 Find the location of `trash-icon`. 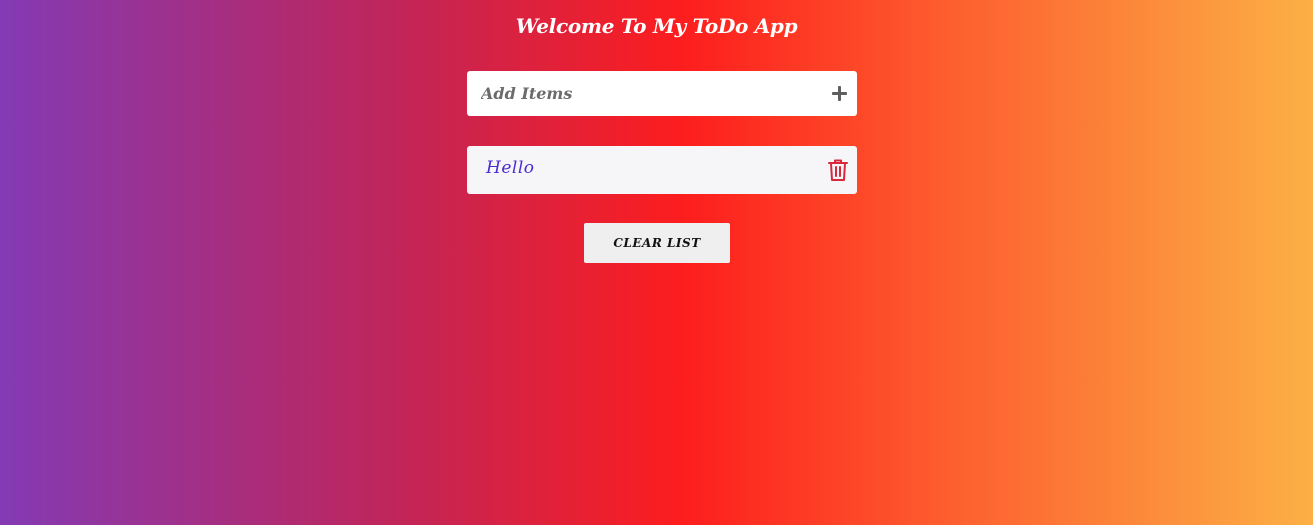

trash-icon is located at coordinates (838, 170).